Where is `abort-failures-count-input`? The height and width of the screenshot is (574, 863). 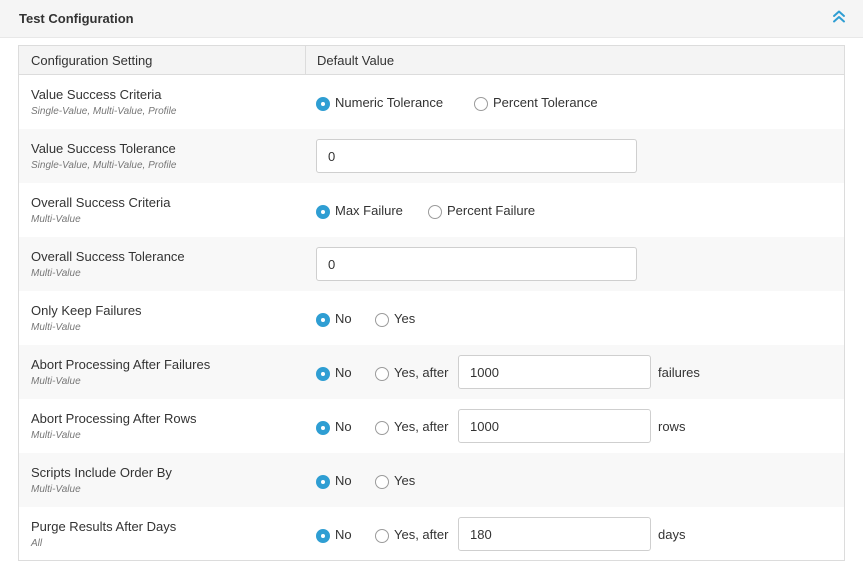 abort-failures-count-input is located at coordinates (554, 372).